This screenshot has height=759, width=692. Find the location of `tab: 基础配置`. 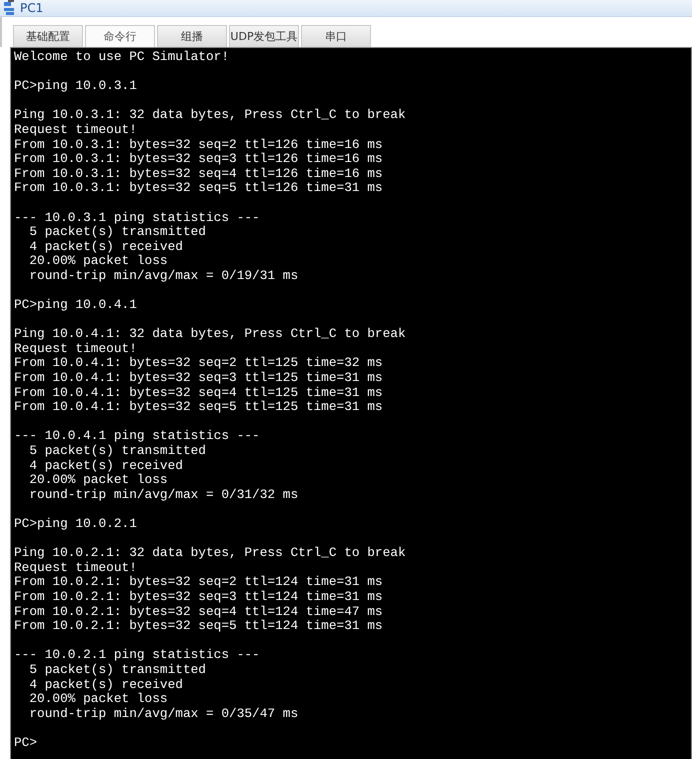

tab: 基础配置 is located at coordinates (48, 36).